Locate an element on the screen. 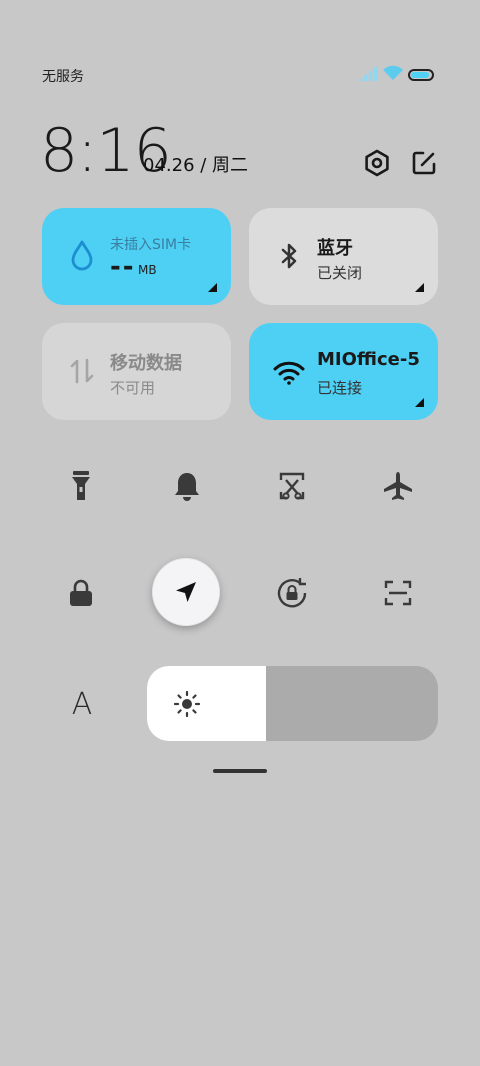 This screenshot has height=1066, width=480. bluetooth-tile-title: 蓝牙 is located at coordinates (335, 248).